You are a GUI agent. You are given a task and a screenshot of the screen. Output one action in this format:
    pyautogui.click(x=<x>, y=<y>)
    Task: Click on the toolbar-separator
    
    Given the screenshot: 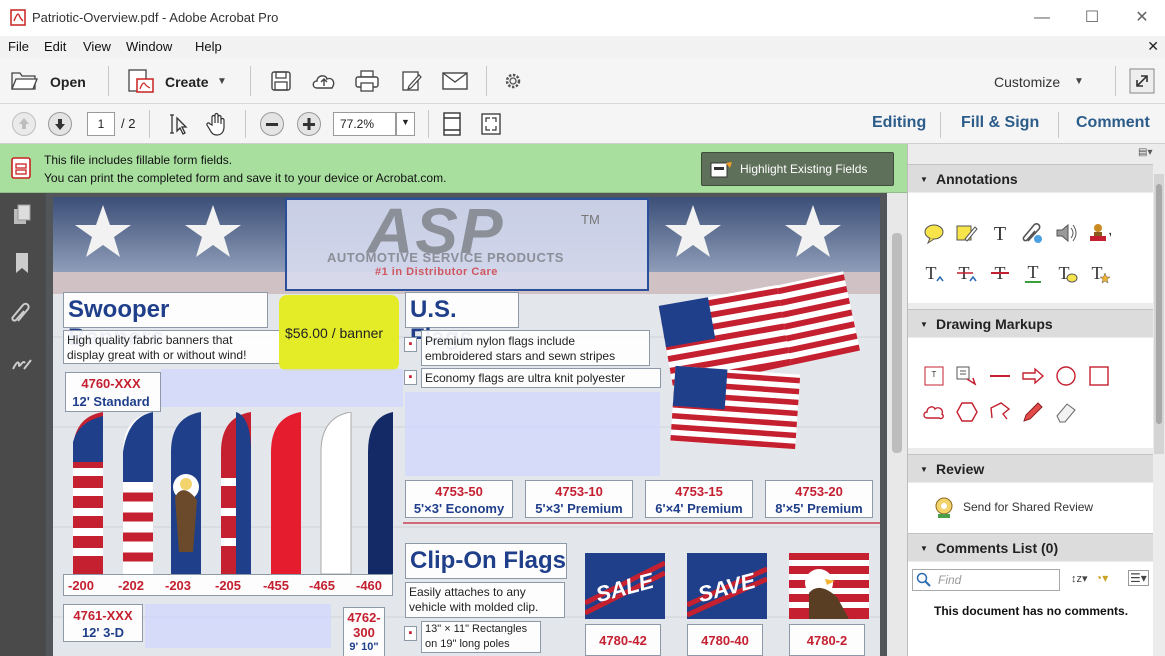 What is the action you would take?
    pyautogui.click(x=1058, y=125)
    